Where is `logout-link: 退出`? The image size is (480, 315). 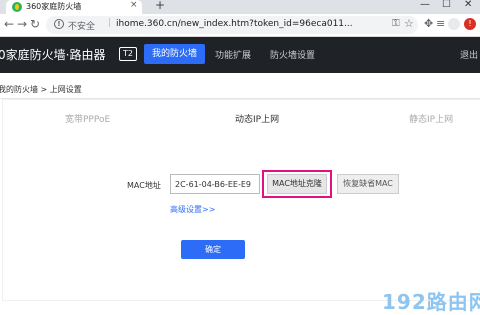 logout-link: 退出 is located at coordinates (469, 54).